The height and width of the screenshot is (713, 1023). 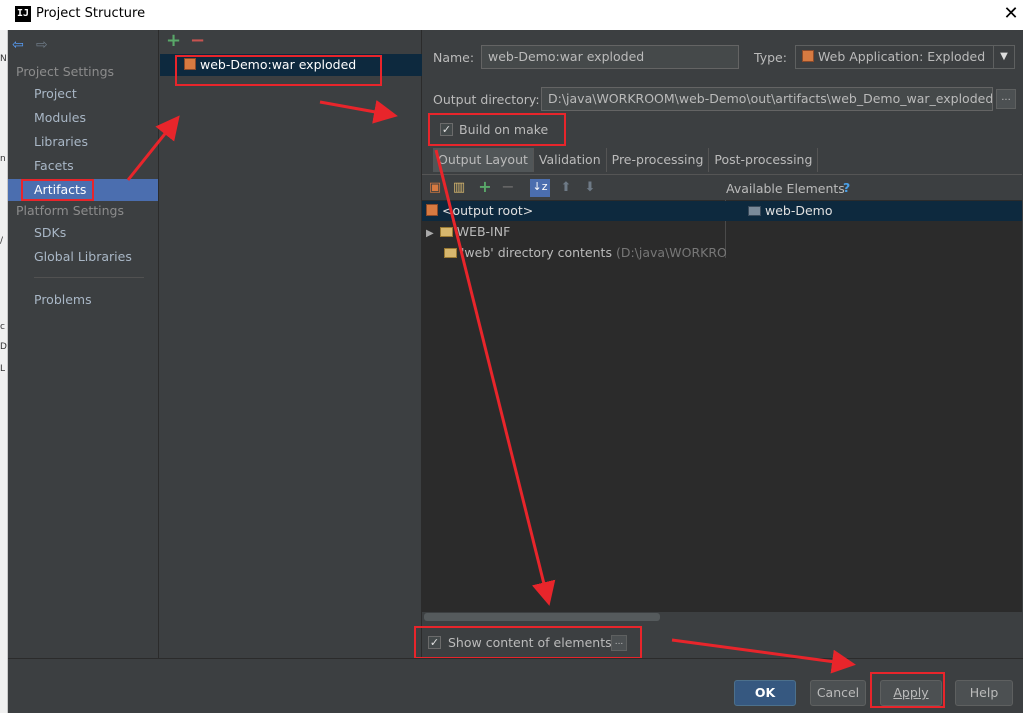 What do you see at coordinates (19, 45) in the screenshot?
I see `back-arrow-icon: ⇦` at bounding box center [19, 45].